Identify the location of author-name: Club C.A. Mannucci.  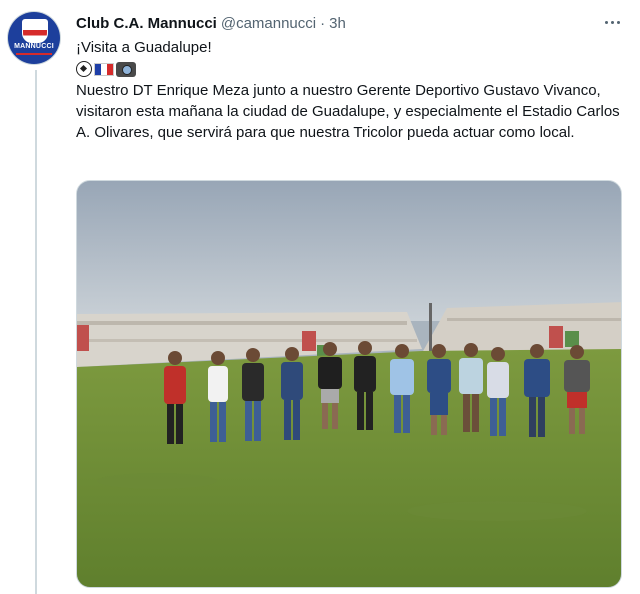
(146, 23).